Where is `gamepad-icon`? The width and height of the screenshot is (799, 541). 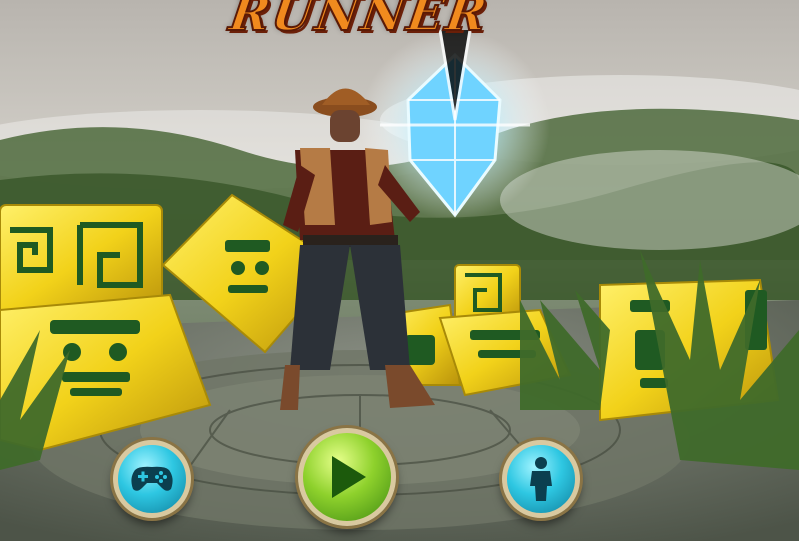 gamepad-icon is located at coordinates (152, 478).